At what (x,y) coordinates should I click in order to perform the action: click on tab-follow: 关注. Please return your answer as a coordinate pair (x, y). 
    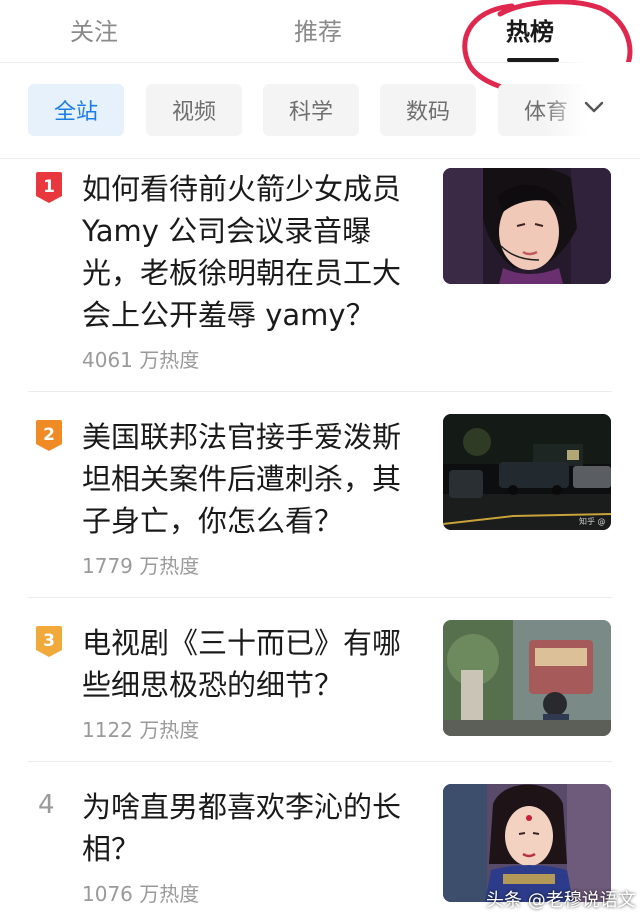
    Looking at the image, I should click on (94, 29).